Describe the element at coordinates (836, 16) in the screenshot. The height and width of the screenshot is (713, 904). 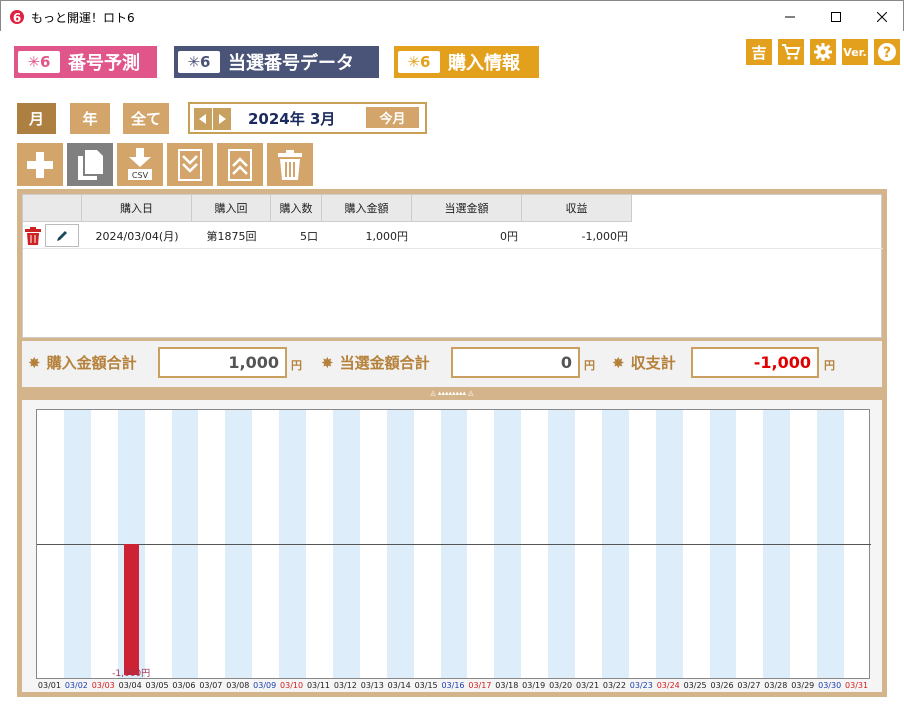
I see `maximize-button` at that location.